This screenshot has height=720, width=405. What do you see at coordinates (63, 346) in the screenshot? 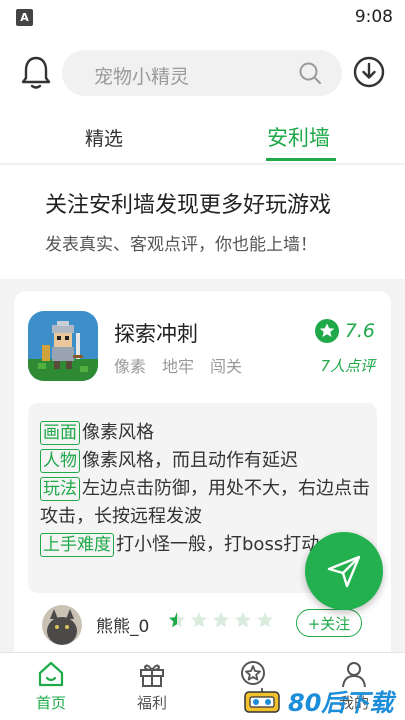
I see `game-icon` at bounding box center [63, 346].